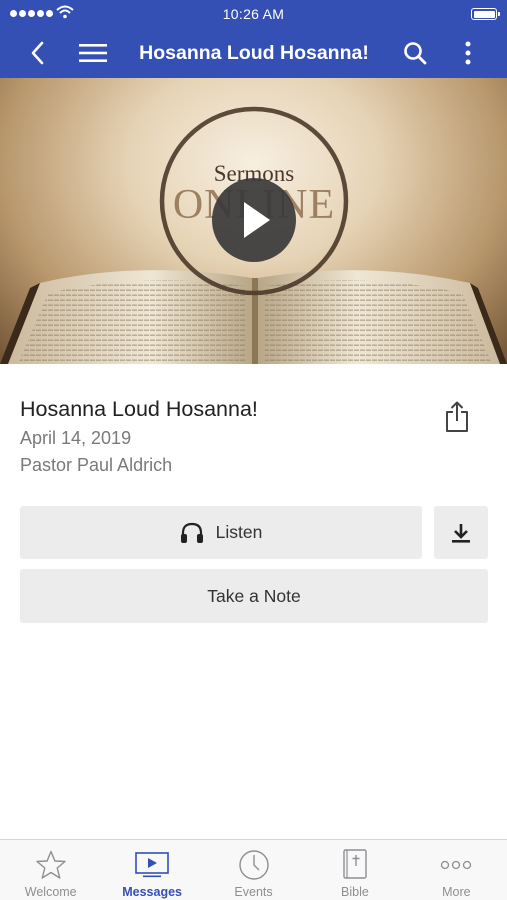  I want to click on tab-more: More, so click(456, 870).